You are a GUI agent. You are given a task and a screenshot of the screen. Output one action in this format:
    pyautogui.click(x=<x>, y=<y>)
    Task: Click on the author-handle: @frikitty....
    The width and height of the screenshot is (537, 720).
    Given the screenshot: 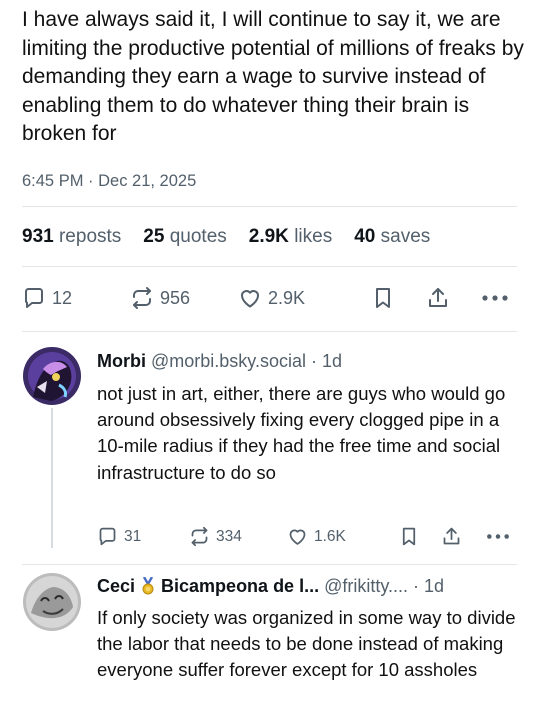 What is the action you would take?
    pyautogui.click(x=366, y=586)
    